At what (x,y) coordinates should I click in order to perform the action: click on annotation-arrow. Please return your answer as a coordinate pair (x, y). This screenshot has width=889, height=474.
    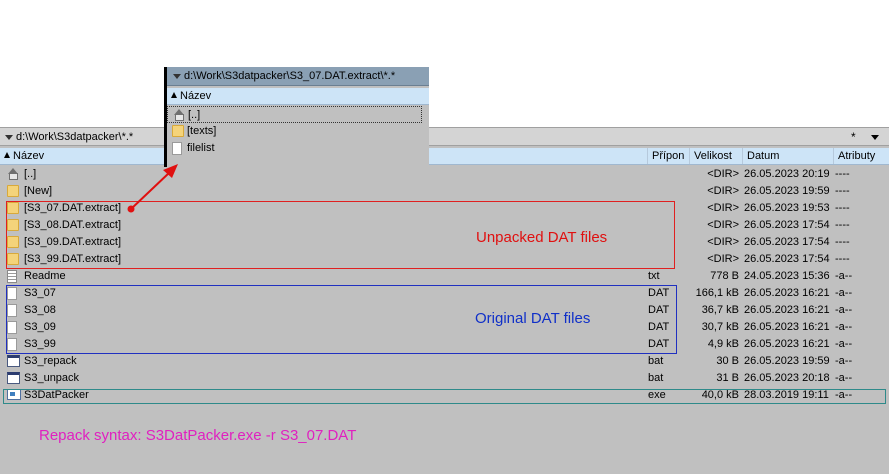
    Looking at the image, I should click on (152, 188).